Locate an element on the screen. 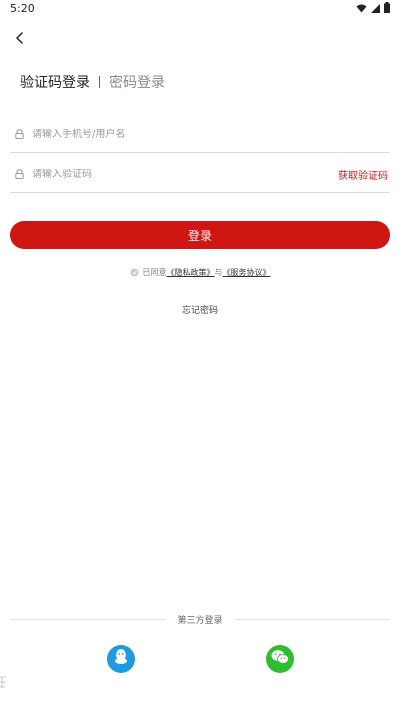 This screenshot has width=400, height=711. battery-icon is located at coordinates (387, 9).